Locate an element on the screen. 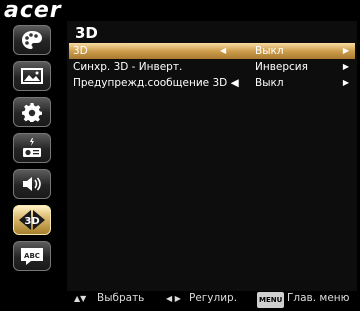 The width and height of the screenshot is (360, 311). sidebar-item-color is located at coordinates (32, 40).